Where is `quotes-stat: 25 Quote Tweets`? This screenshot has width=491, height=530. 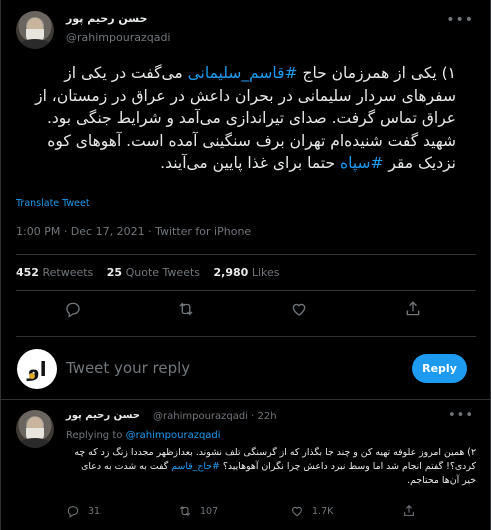
quotes-stat: 25 Quote Tweets is located at coordinates (153, 272).